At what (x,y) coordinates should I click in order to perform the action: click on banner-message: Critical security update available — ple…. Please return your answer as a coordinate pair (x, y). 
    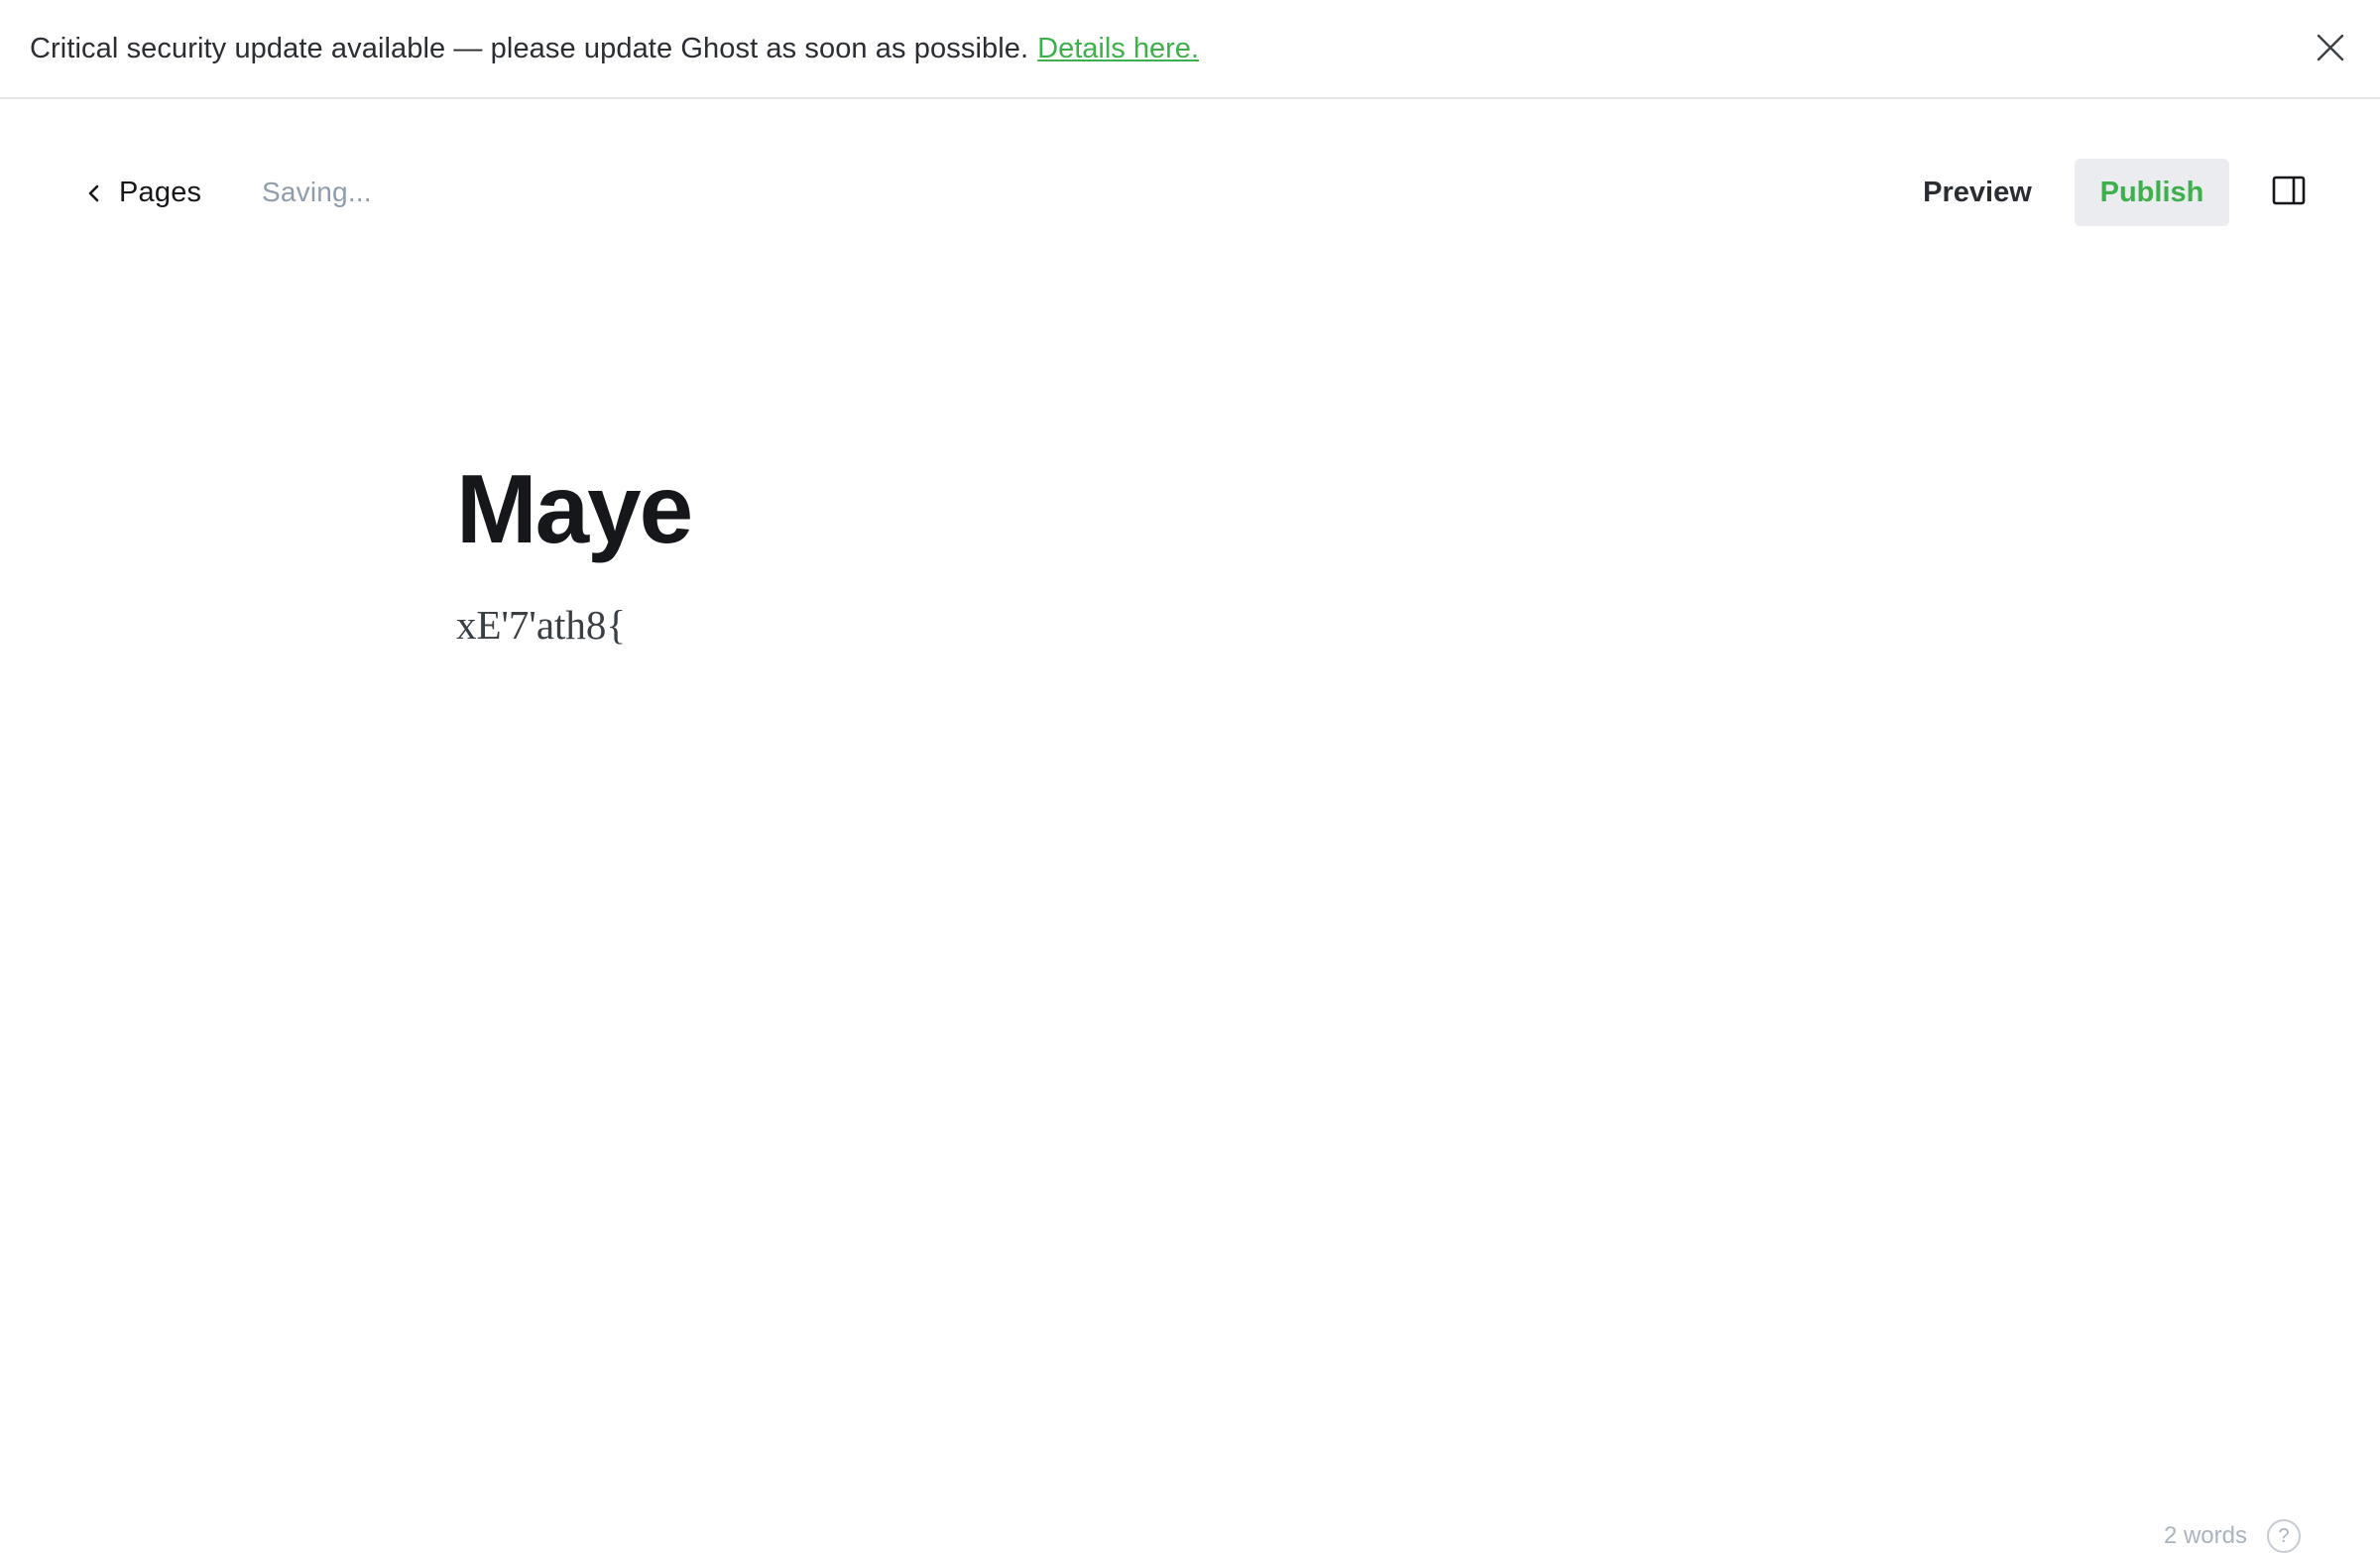
    Looking at the image, I should click on (529, 49).